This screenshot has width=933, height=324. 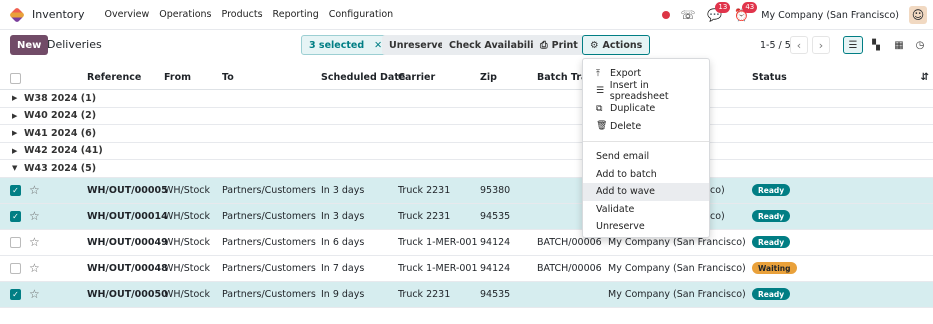 I want to click on print-button: ⎙ Print, so click(x=559, y=45).